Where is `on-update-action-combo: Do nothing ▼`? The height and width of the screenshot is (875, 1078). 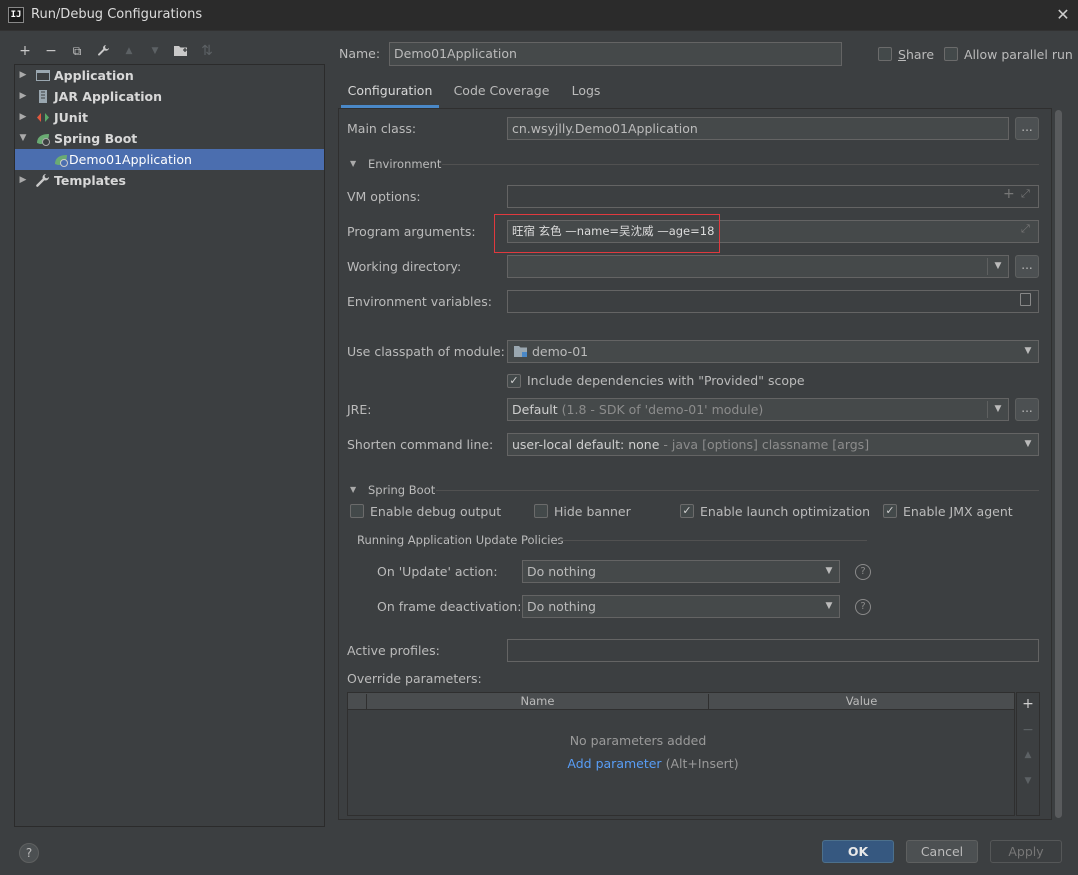
on-update-action-combo: Do nothing ▼ is located at coordinates (681, 571).